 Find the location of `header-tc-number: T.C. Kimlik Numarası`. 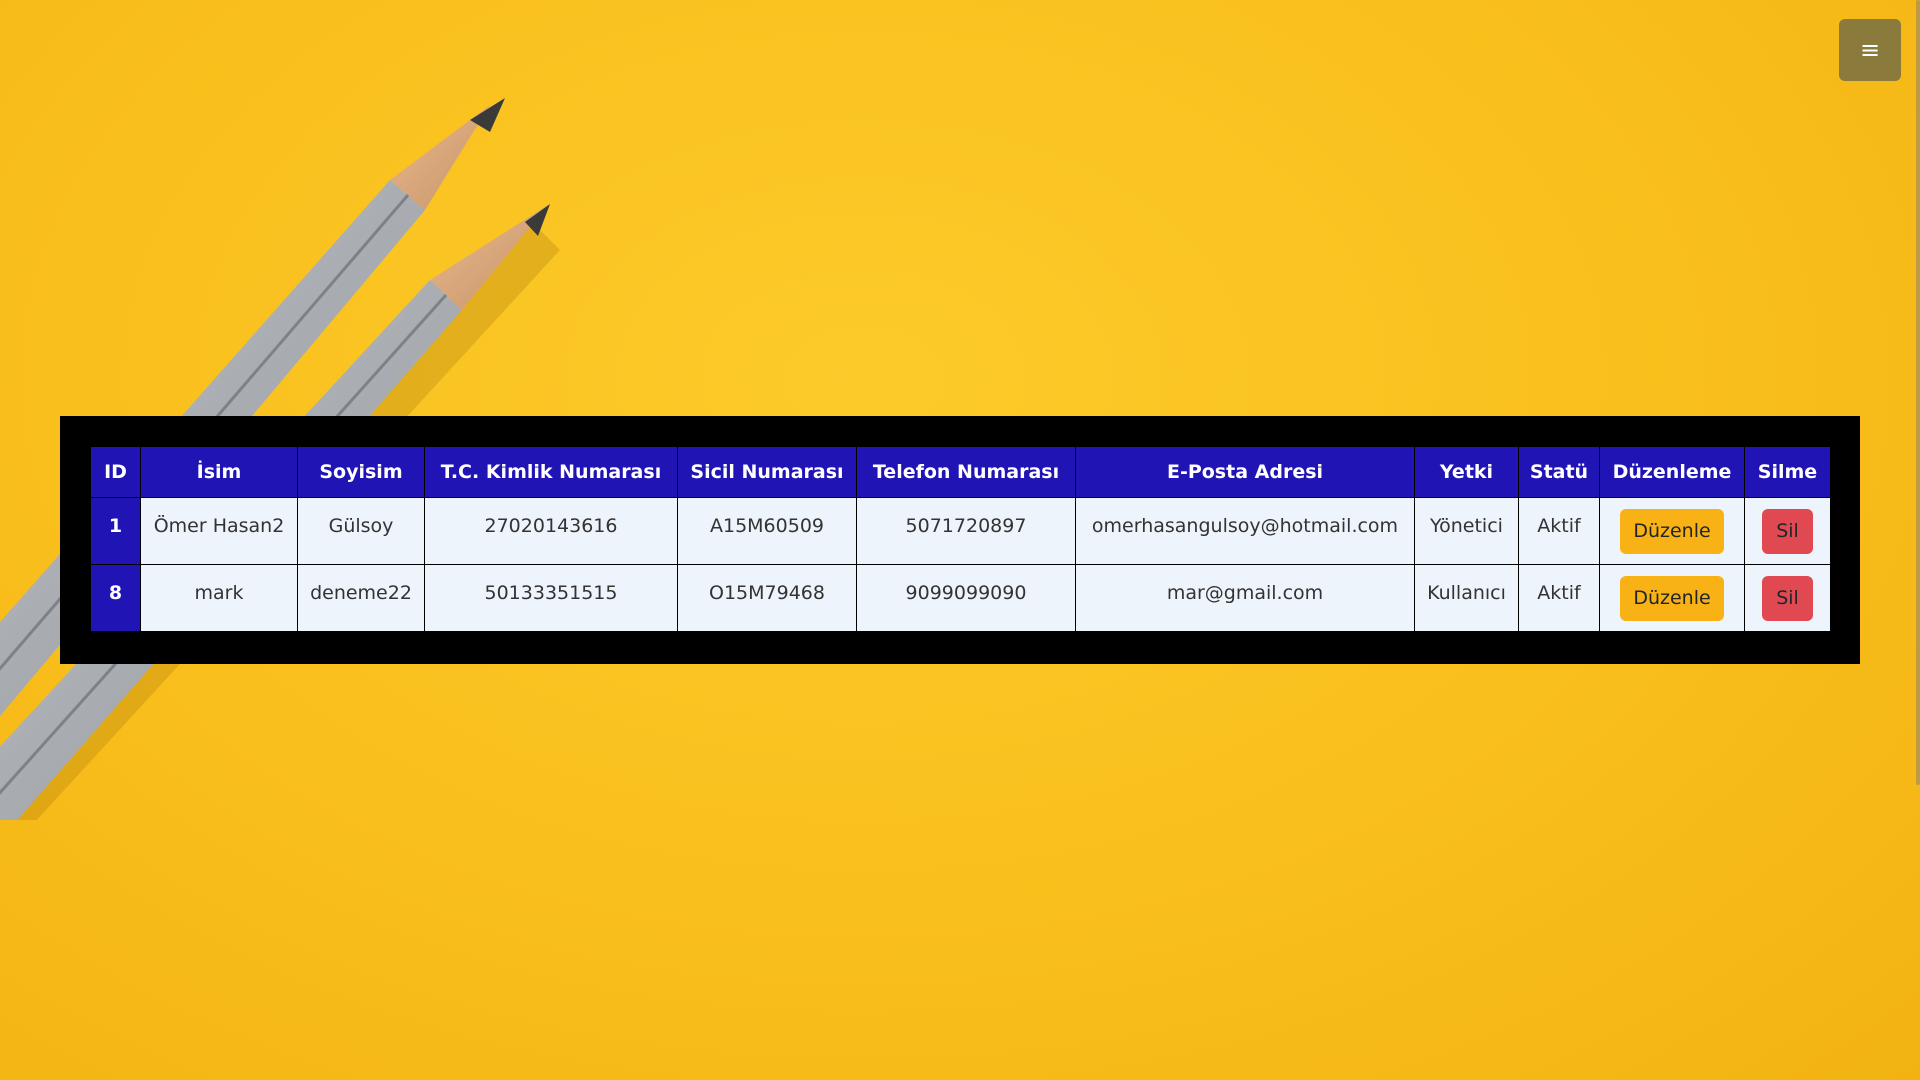

header-tc-number: T.C. Kimlik Numarası is located at coordinates (551, 472).